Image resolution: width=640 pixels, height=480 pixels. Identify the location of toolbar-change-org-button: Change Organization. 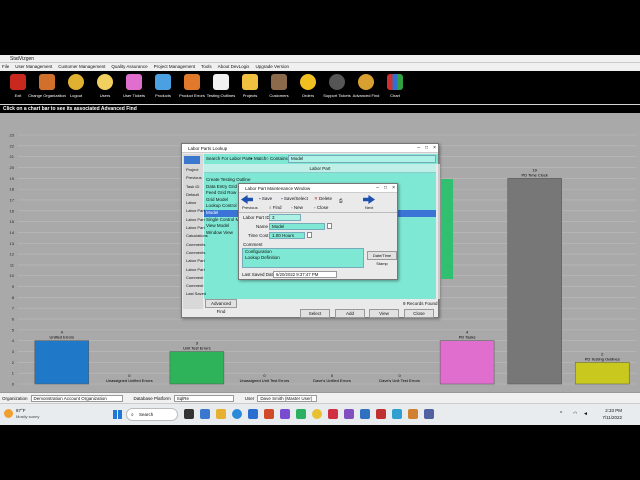
(47, 87).